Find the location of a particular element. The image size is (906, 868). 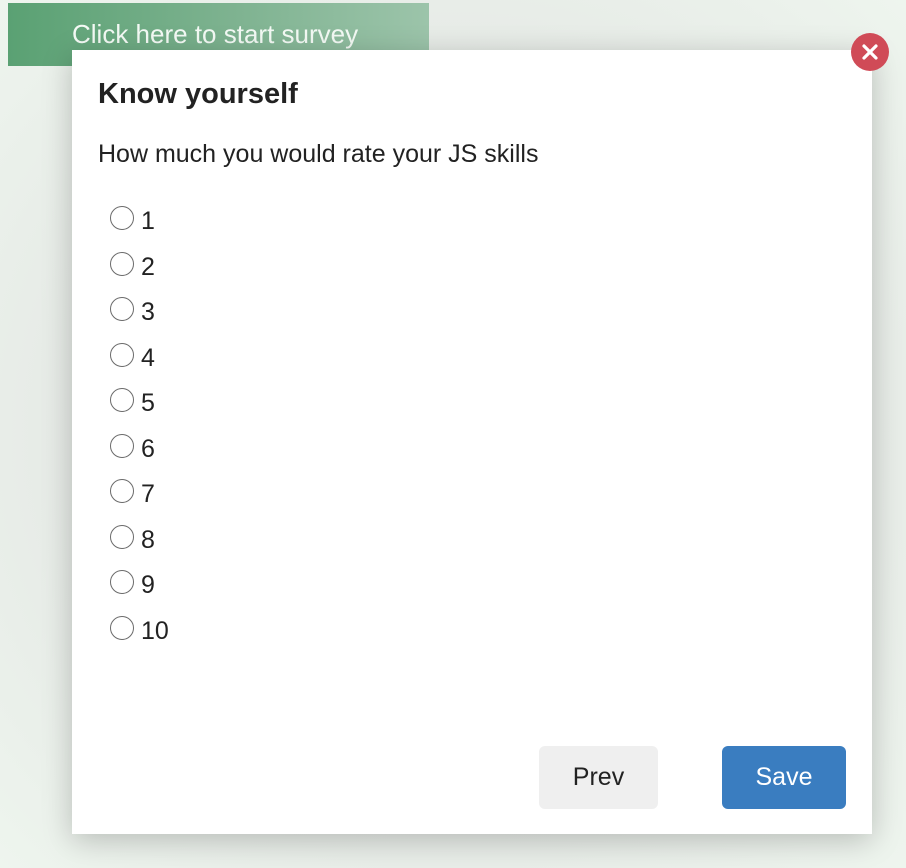

option-label: 7 is located at coordinates (148, 494).